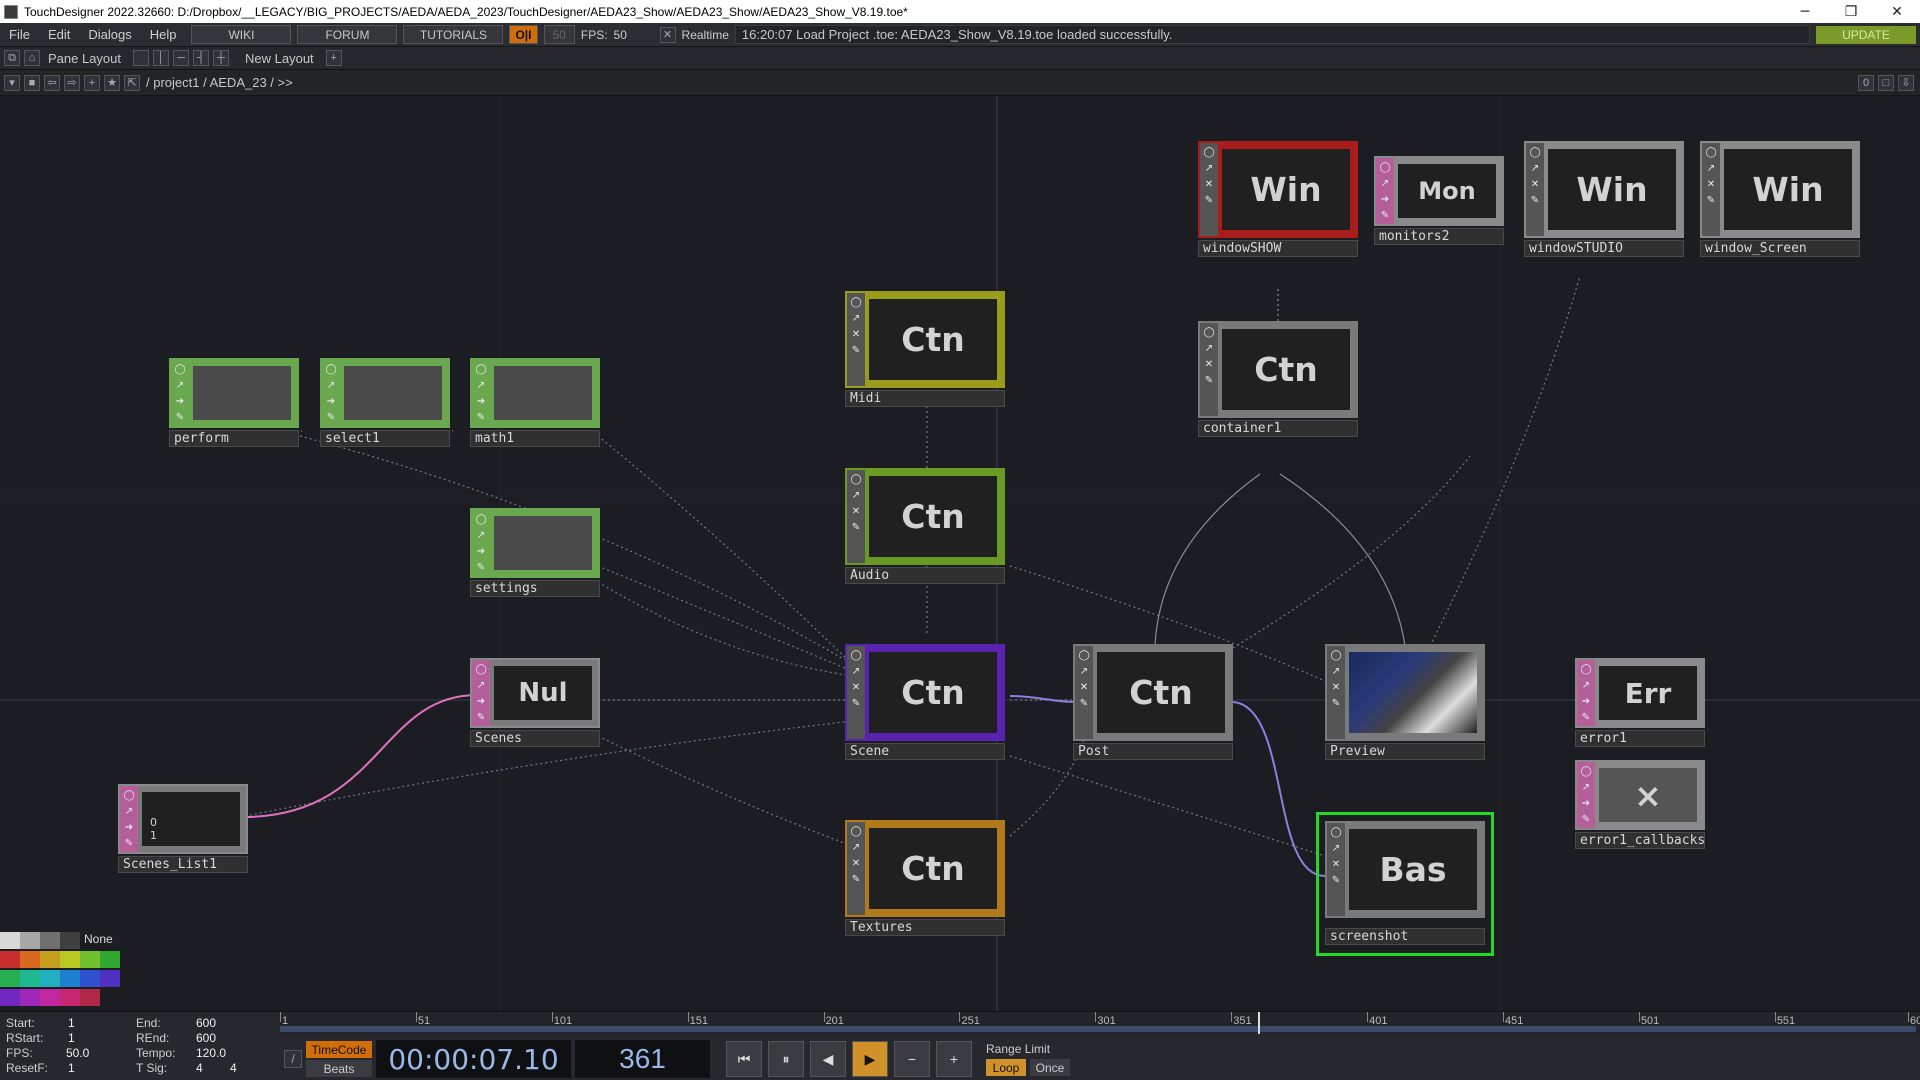 This screenshot has width=1920, height=1080. I want to click on node-container1: ◯ ↗ ✕ ✎ Ctn container1, so click(1278, 379).